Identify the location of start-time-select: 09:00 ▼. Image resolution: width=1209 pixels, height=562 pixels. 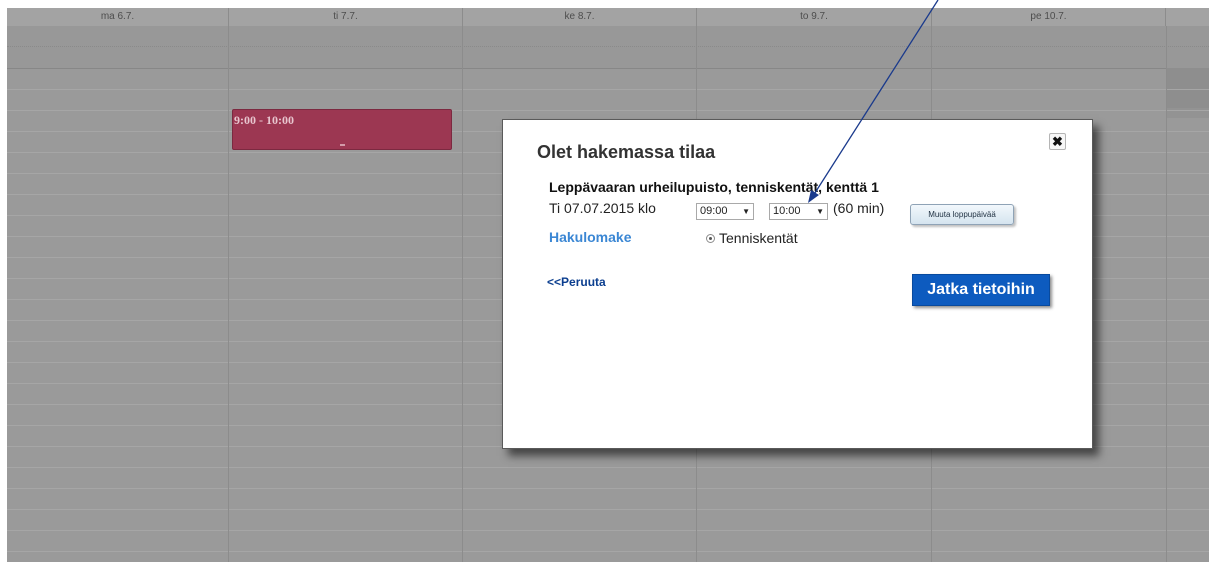
(725, 211).